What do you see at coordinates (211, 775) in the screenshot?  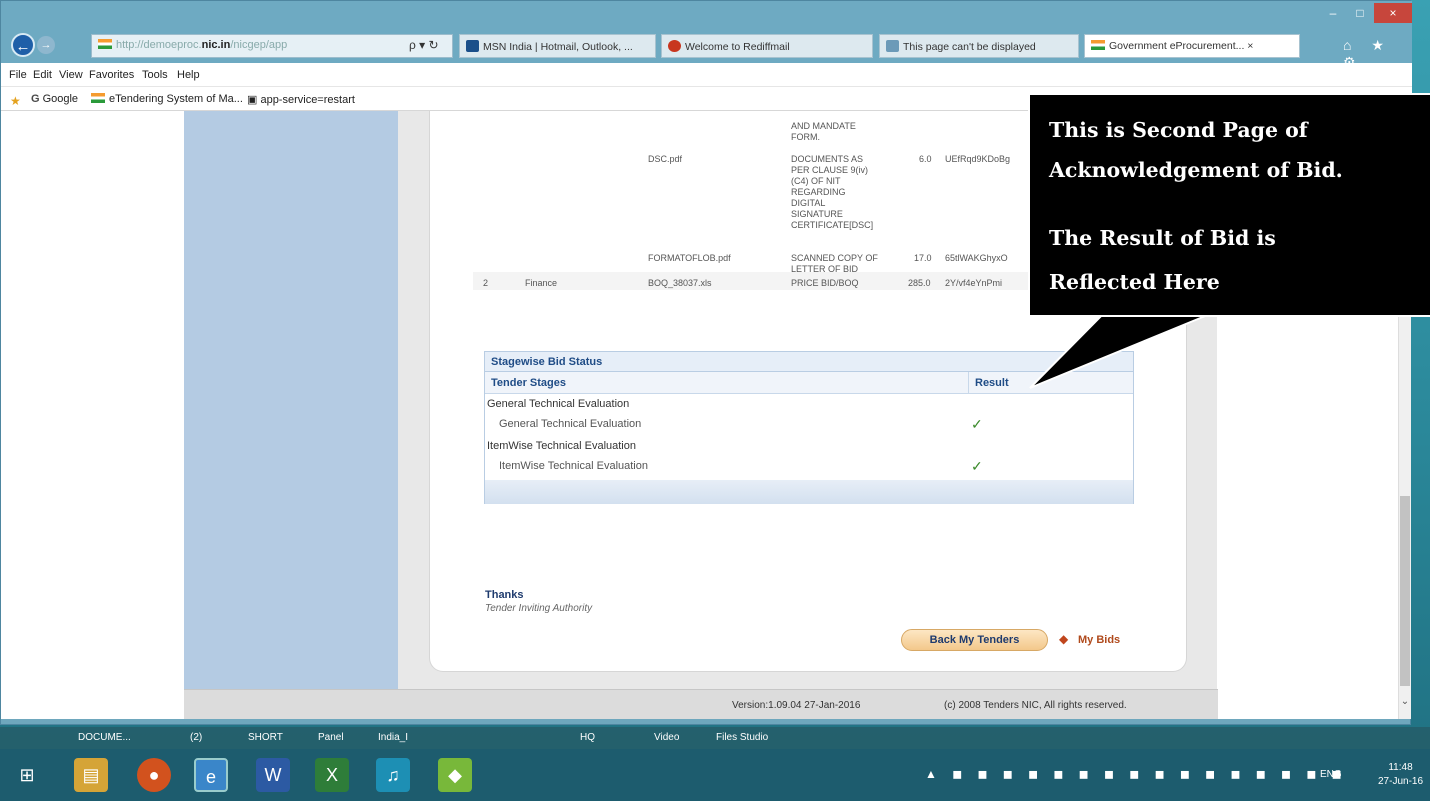 I see `internet-explorer-icon: e` at bounding box center [211, 775].